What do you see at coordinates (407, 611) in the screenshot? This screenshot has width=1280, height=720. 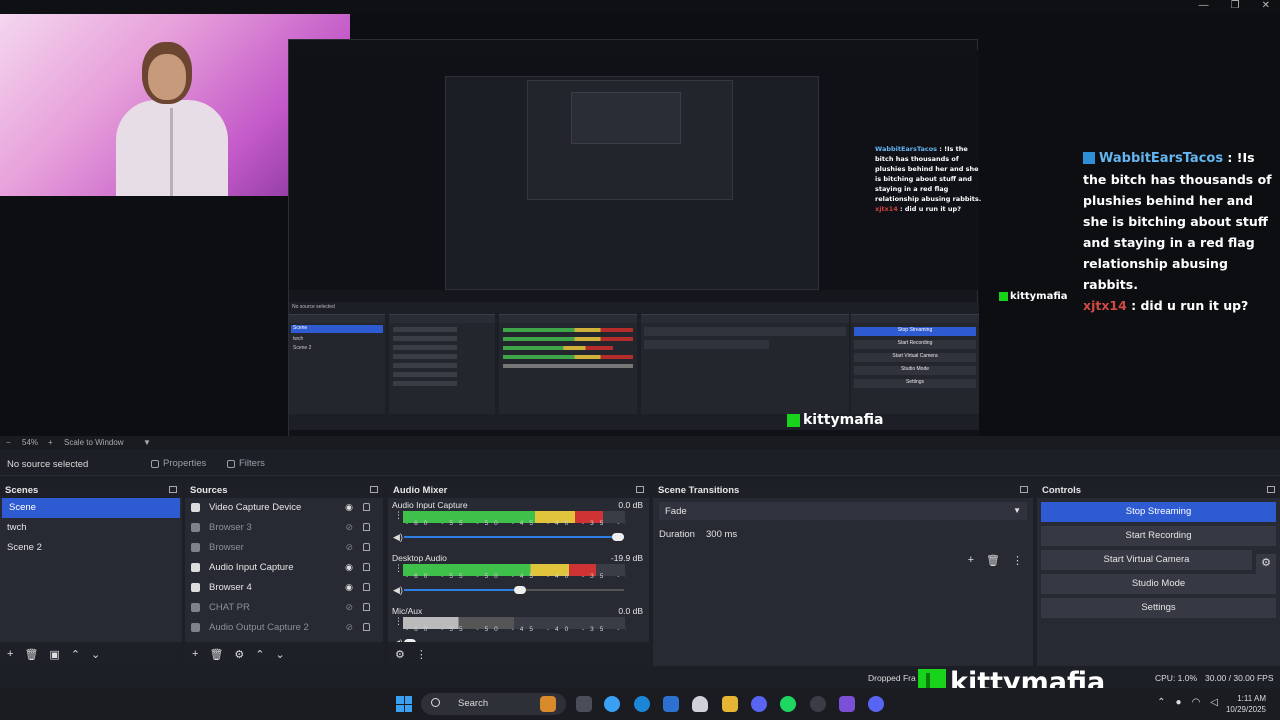 I see `channel-name: Mic/Aux` at bounding box center [407, 611].